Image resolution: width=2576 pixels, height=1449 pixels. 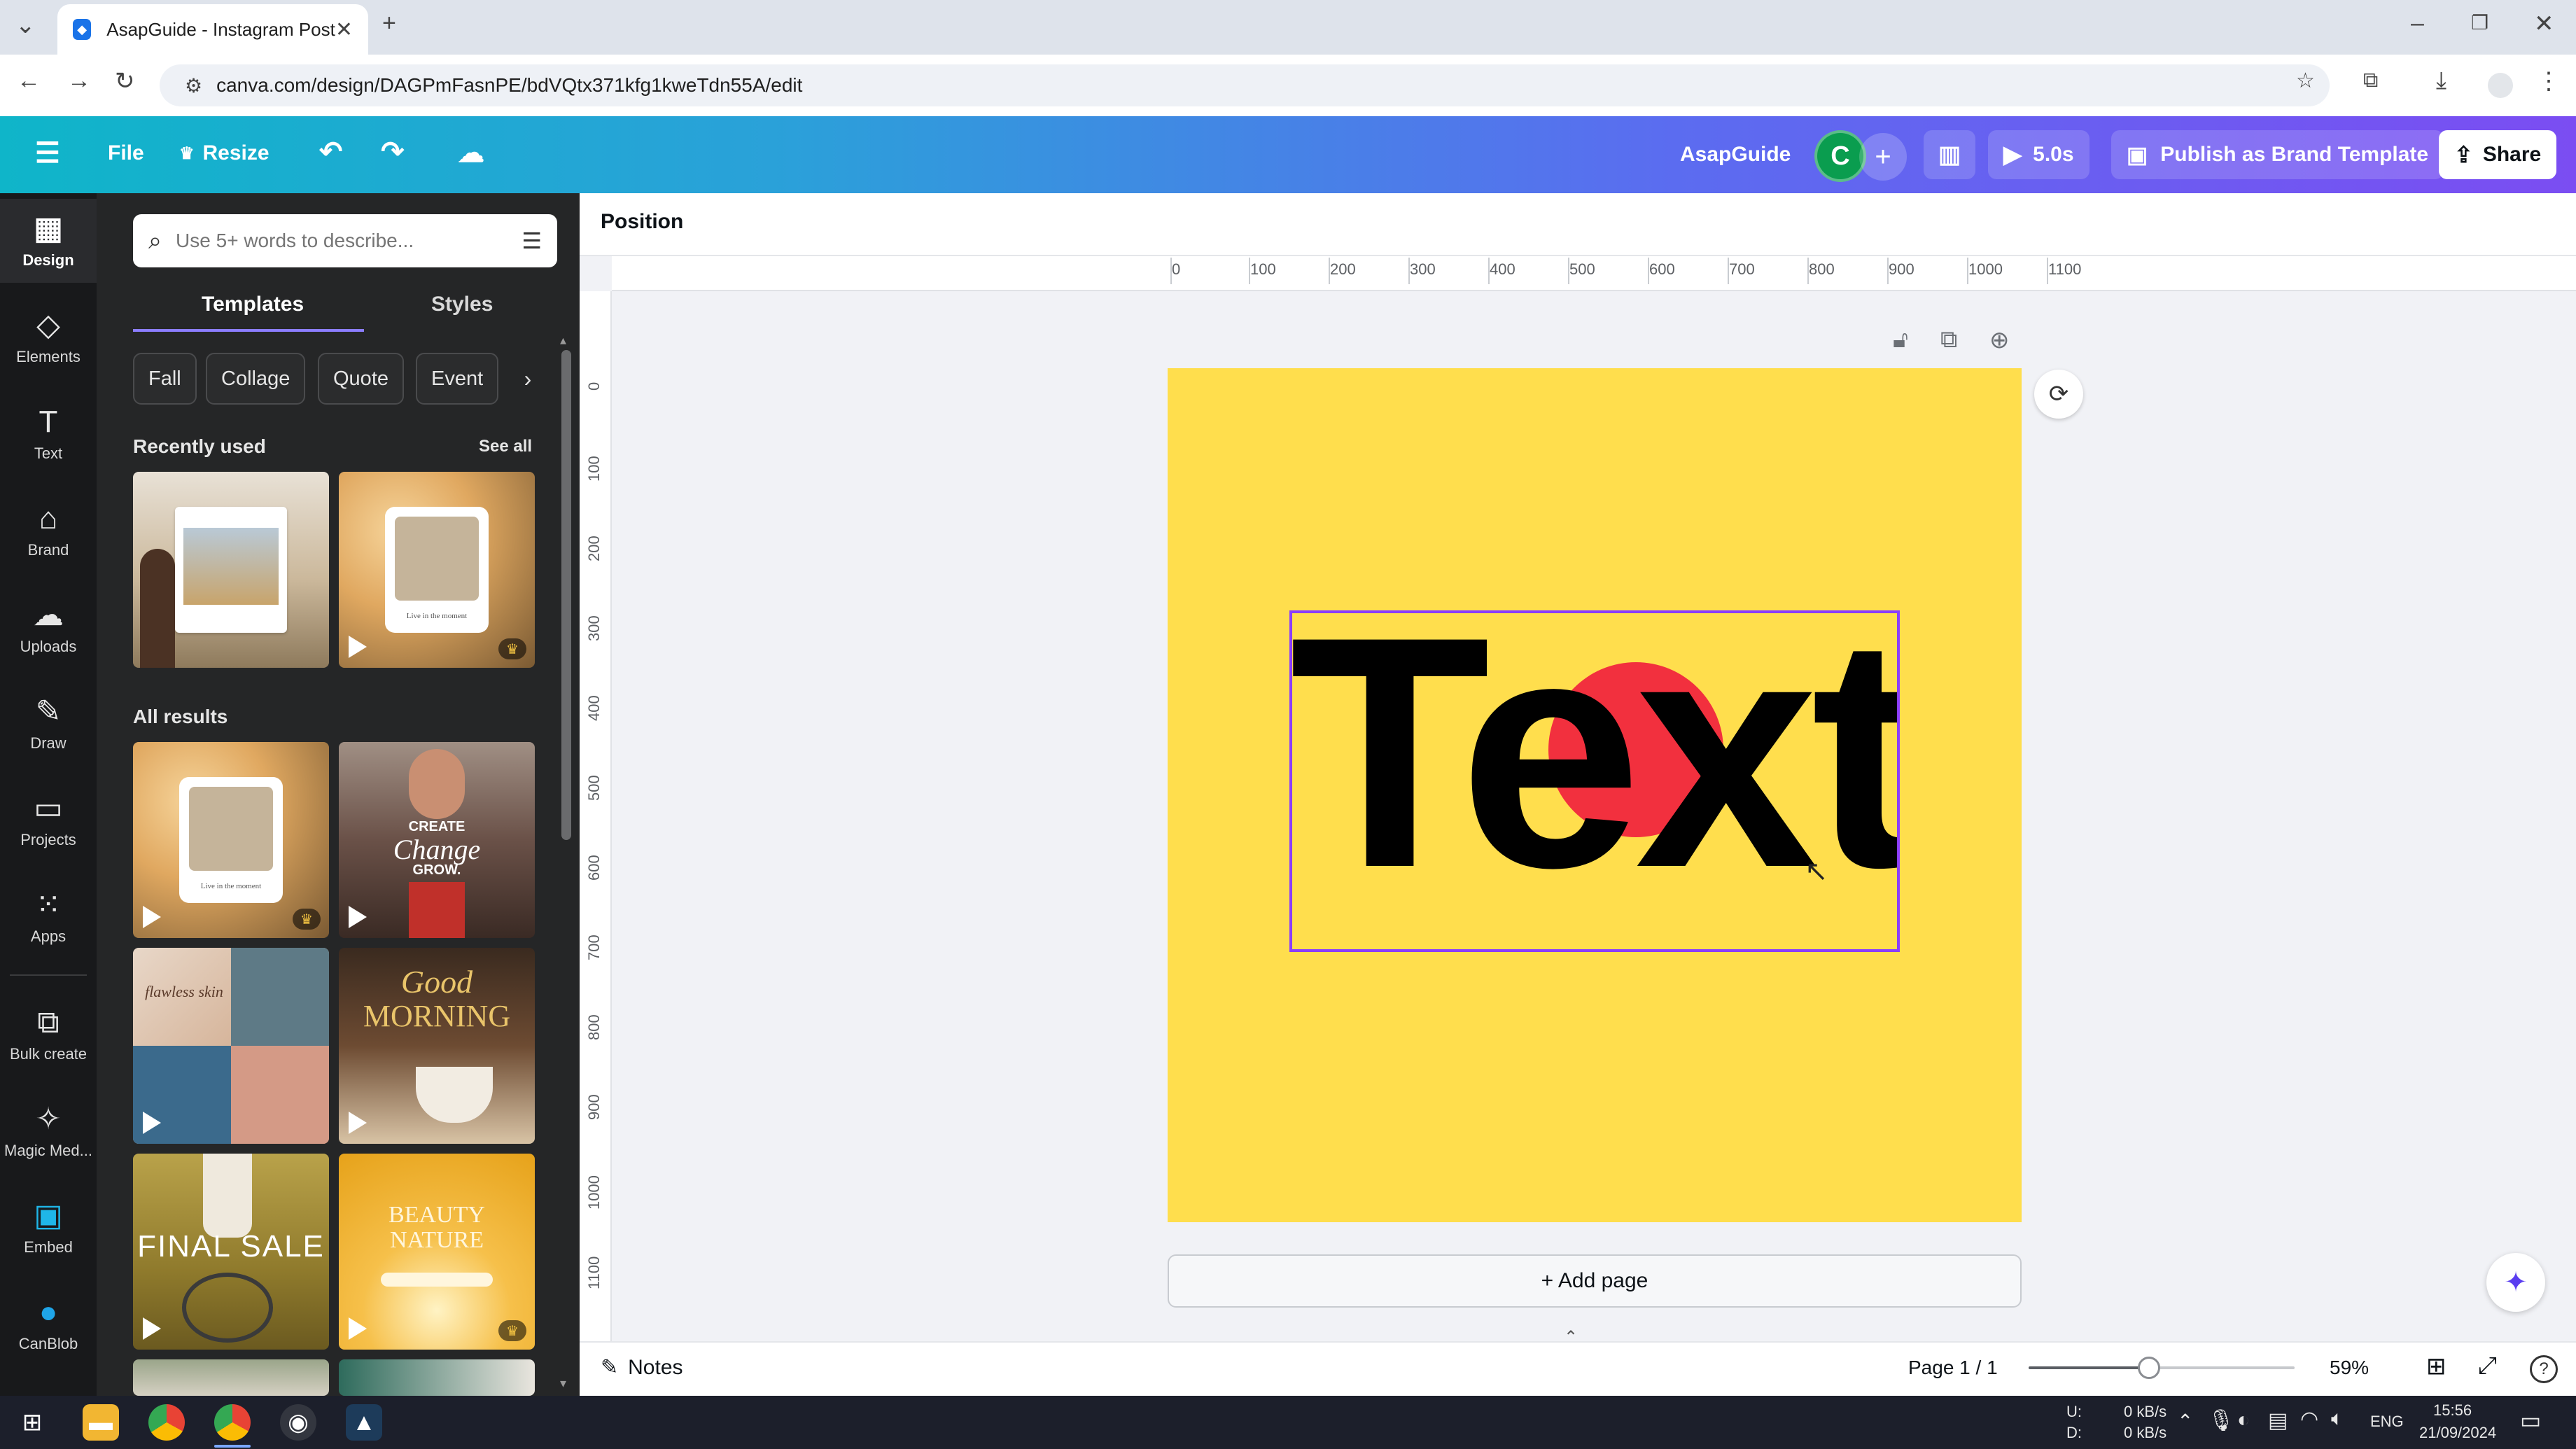 What do you see at coordinates (253, 304) in the screenshot?
I see `tab-templates: Templates` at bounding box center [253, 304].